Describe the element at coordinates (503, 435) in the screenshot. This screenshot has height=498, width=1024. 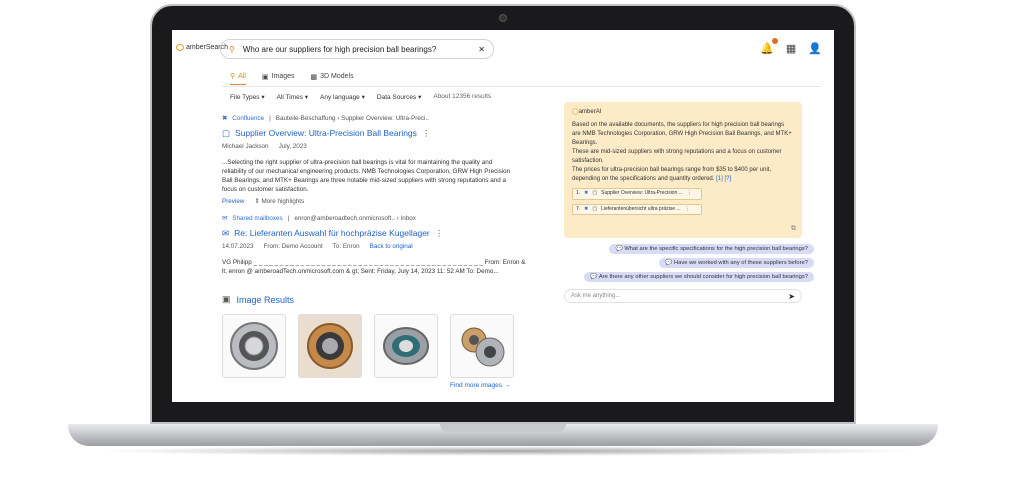
I see `laptop-base` at that location.